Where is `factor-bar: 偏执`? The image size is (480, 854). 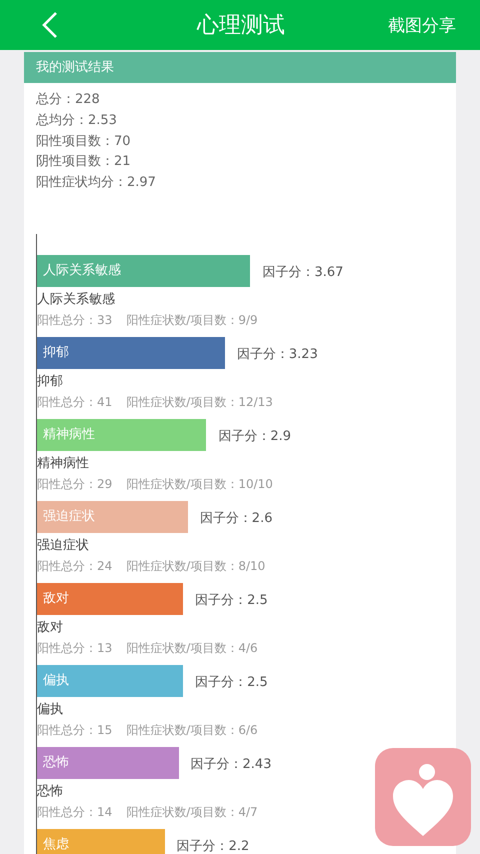
factor-bar: 偏执 is located at coordinates (110, 680).